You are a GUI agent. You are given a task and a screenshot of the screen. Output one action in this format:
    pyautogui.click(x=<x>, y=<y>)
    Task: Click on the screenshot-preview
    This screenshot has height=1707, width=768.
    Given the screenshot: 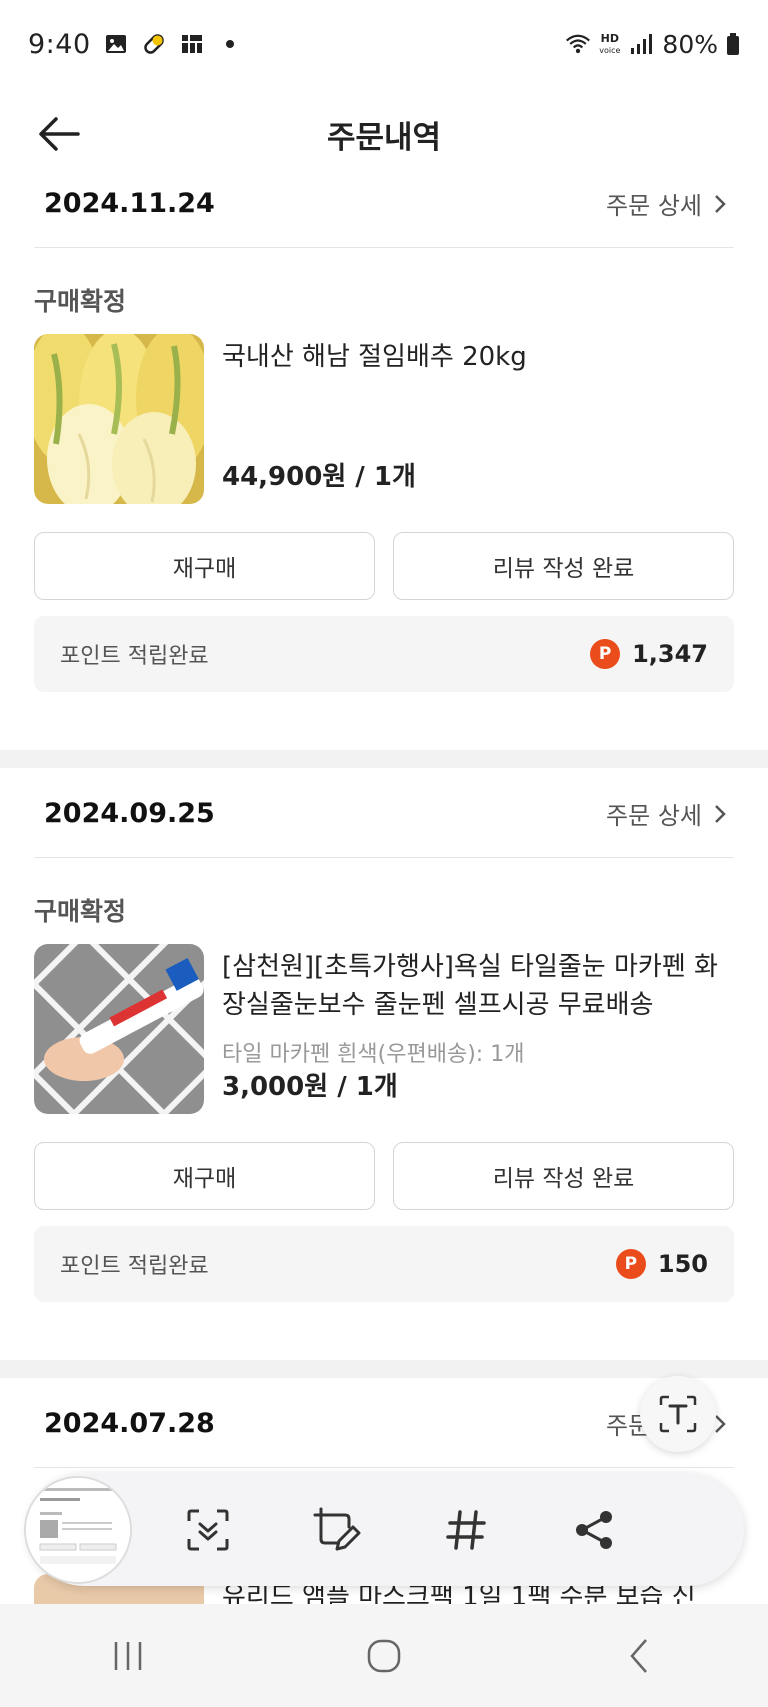 What is the action you would take?
    pyautogui.click(x=78, y=1530)
    